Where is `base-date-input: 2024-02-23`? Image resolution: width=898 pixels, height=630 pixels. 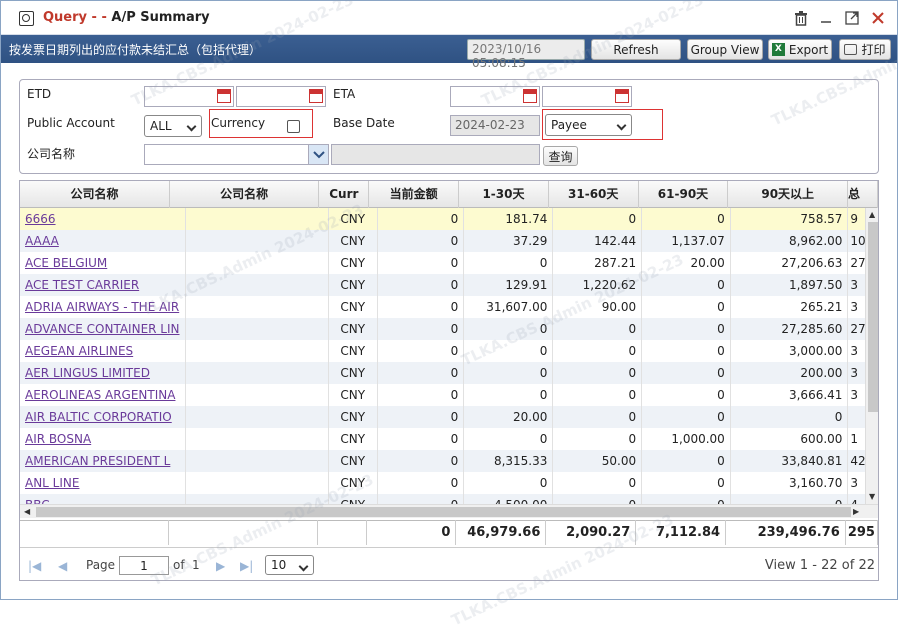
base-date-input: 2024-02-23 is located at coordinates (495, 125).